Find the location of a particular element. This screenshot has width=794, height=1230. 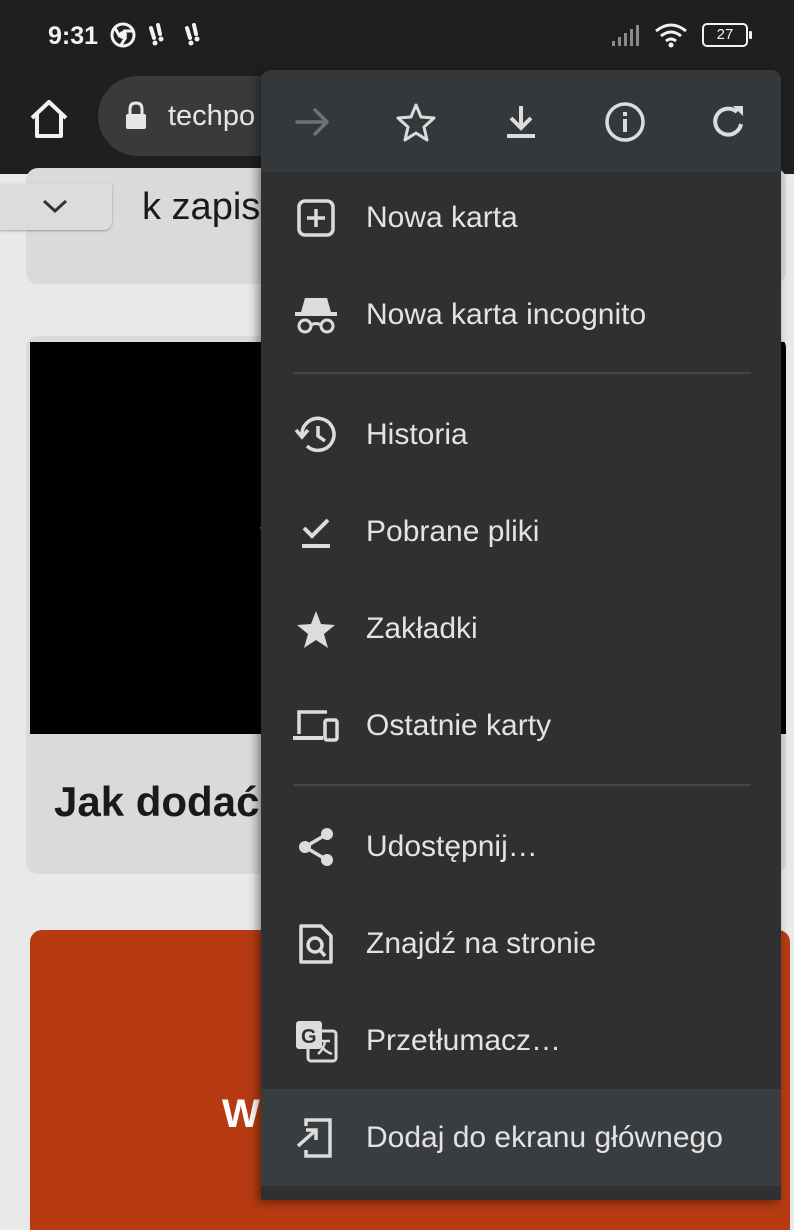

status-icons-right: 27 is located at coordinates (681, 35).